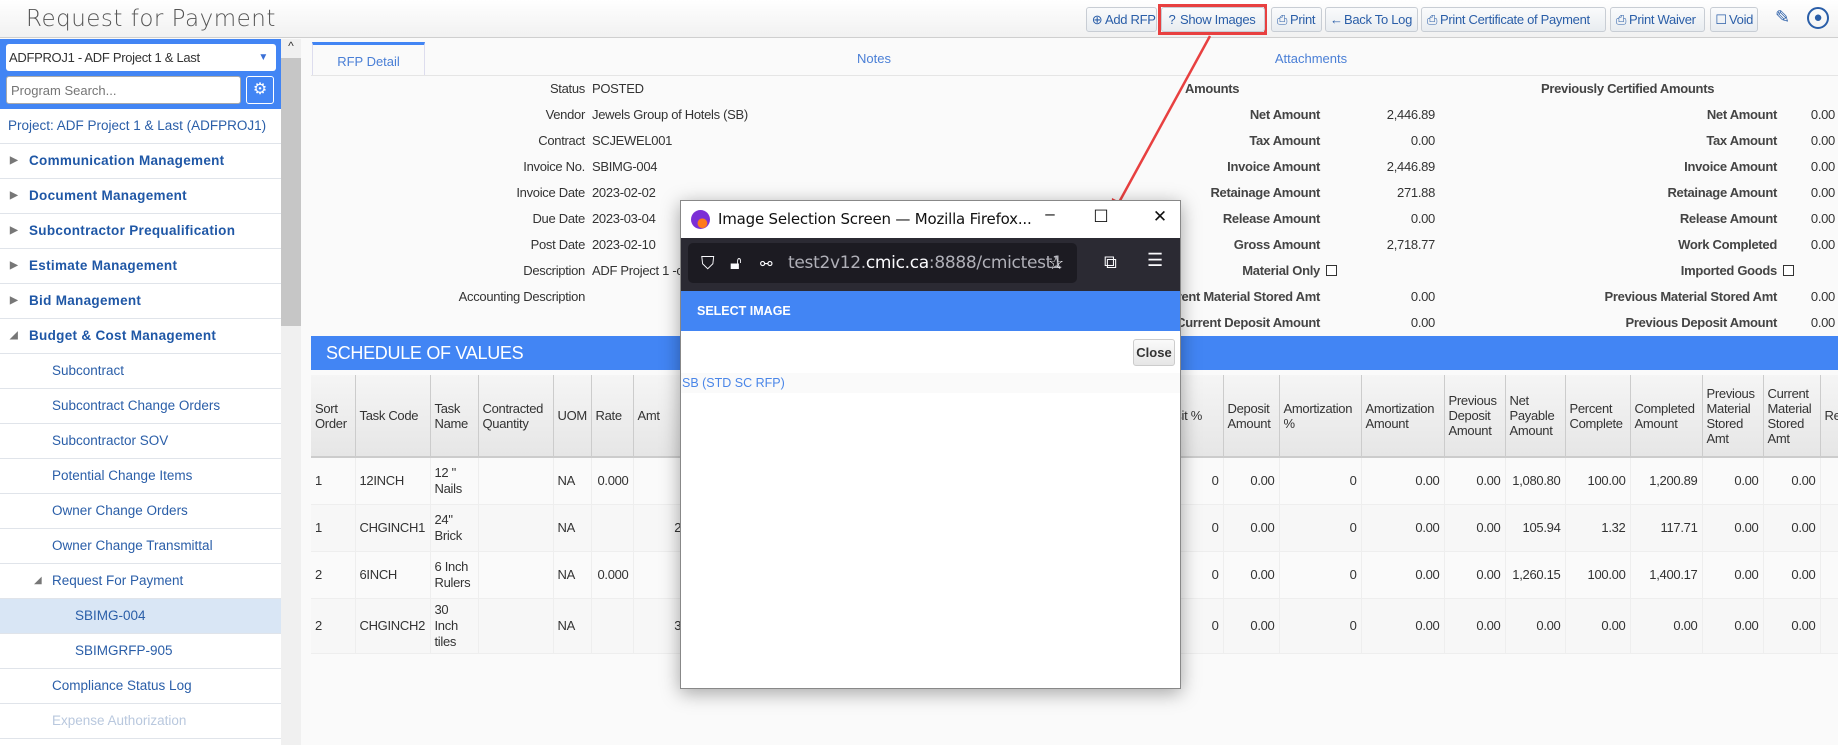  I want to click on amount-label: Net Amount, so click(1284, 114).